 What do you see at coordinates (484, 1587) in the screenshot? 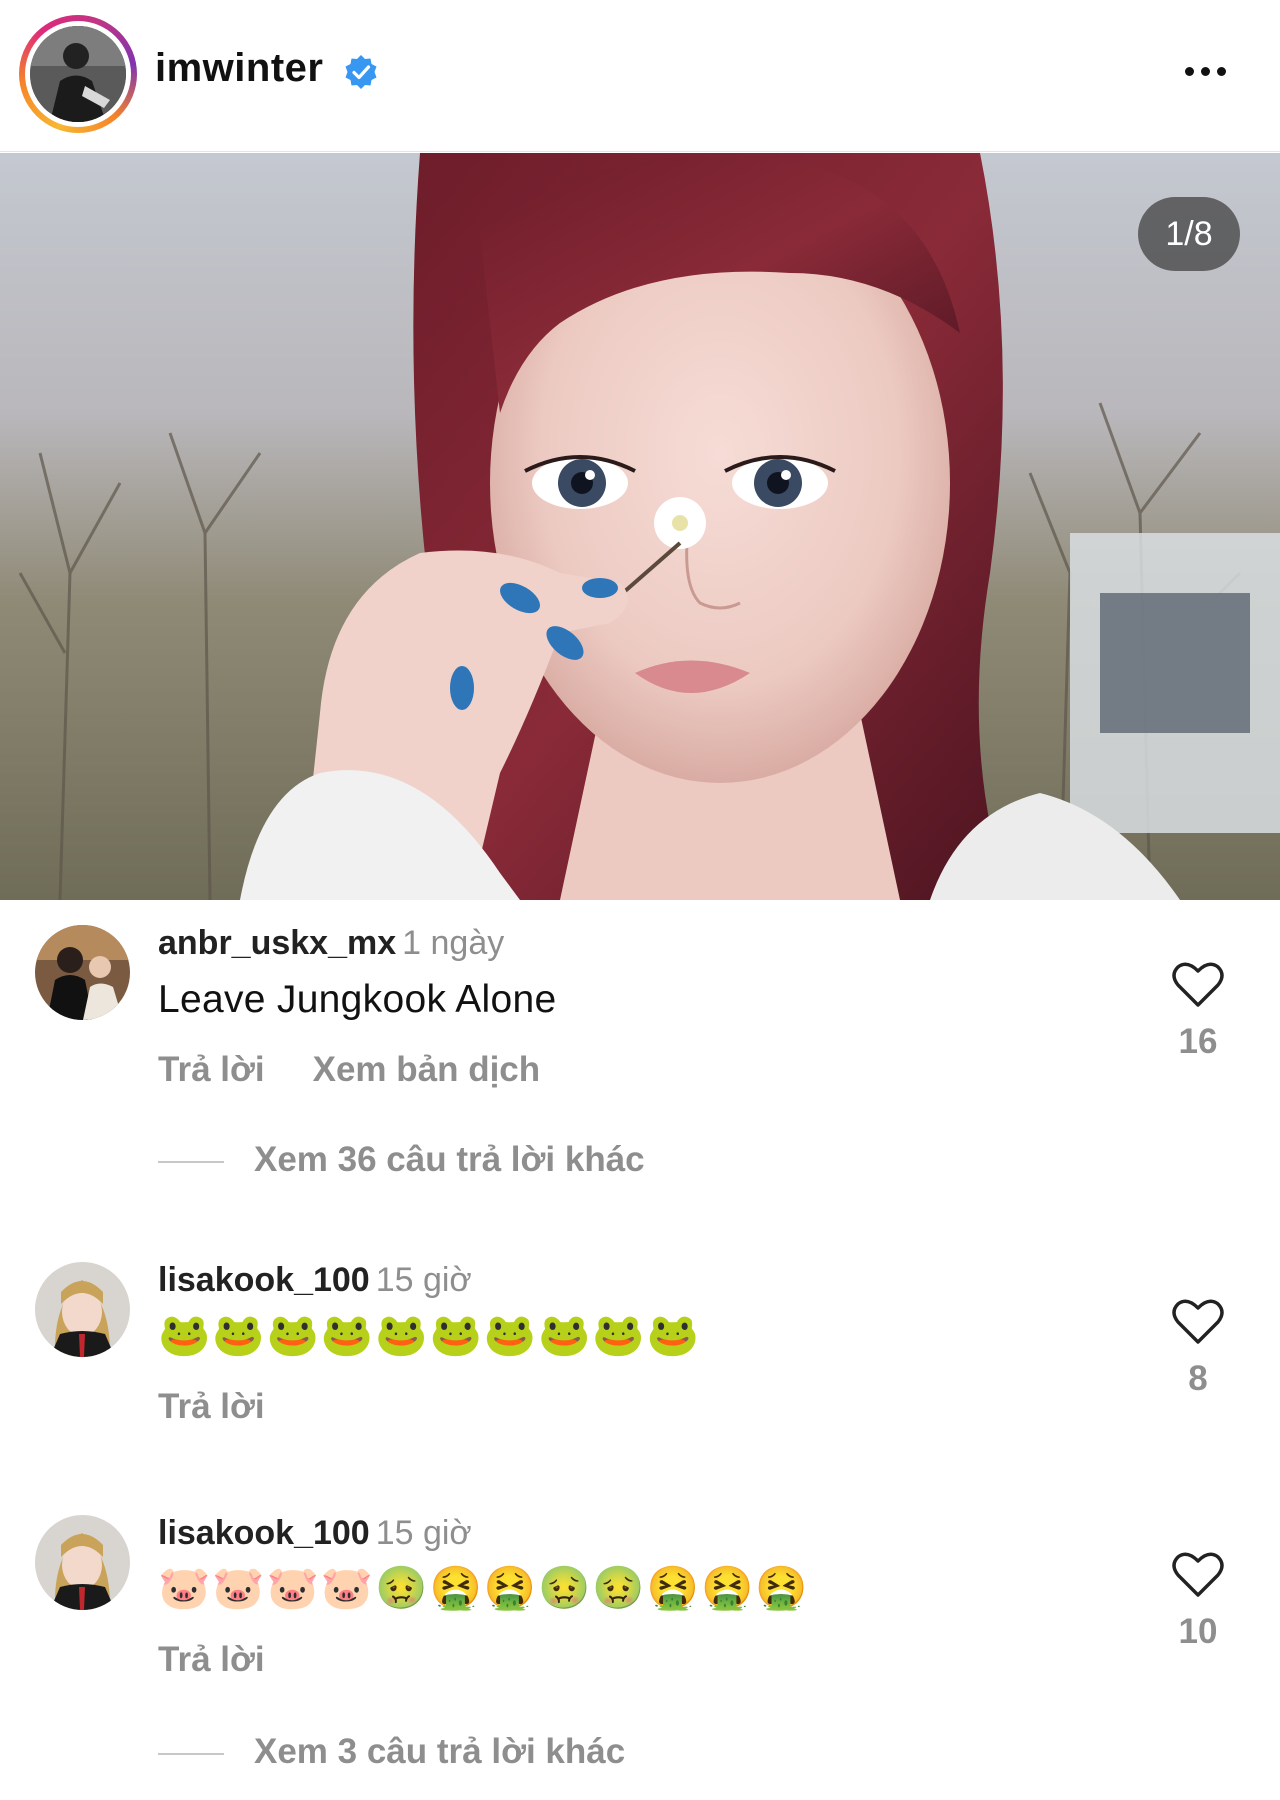
I see `comment-text: 🐷🐷🐷🐷🤢🤮🤮🤢🤢🤮🤮🤮` at bounding box center [484, 1587].